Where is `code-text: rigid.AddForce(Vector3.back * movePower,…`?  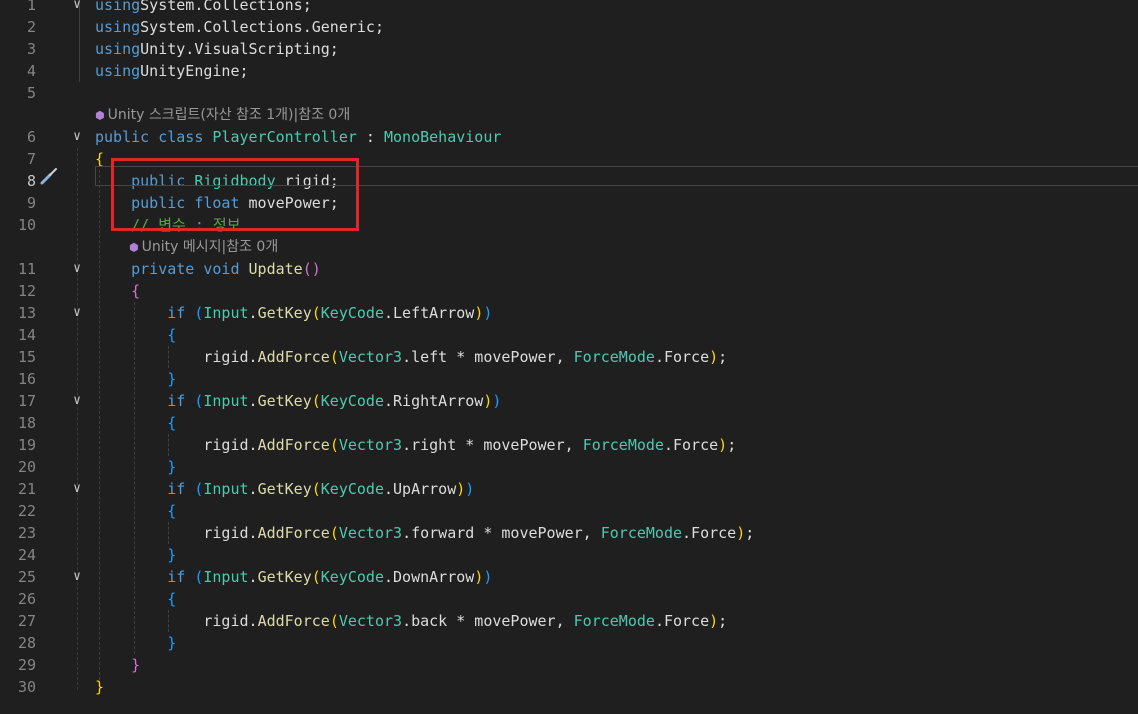 code-text: rigid.AddForce(Vector3.back * movePower,… is located at coordinates (411, 621).